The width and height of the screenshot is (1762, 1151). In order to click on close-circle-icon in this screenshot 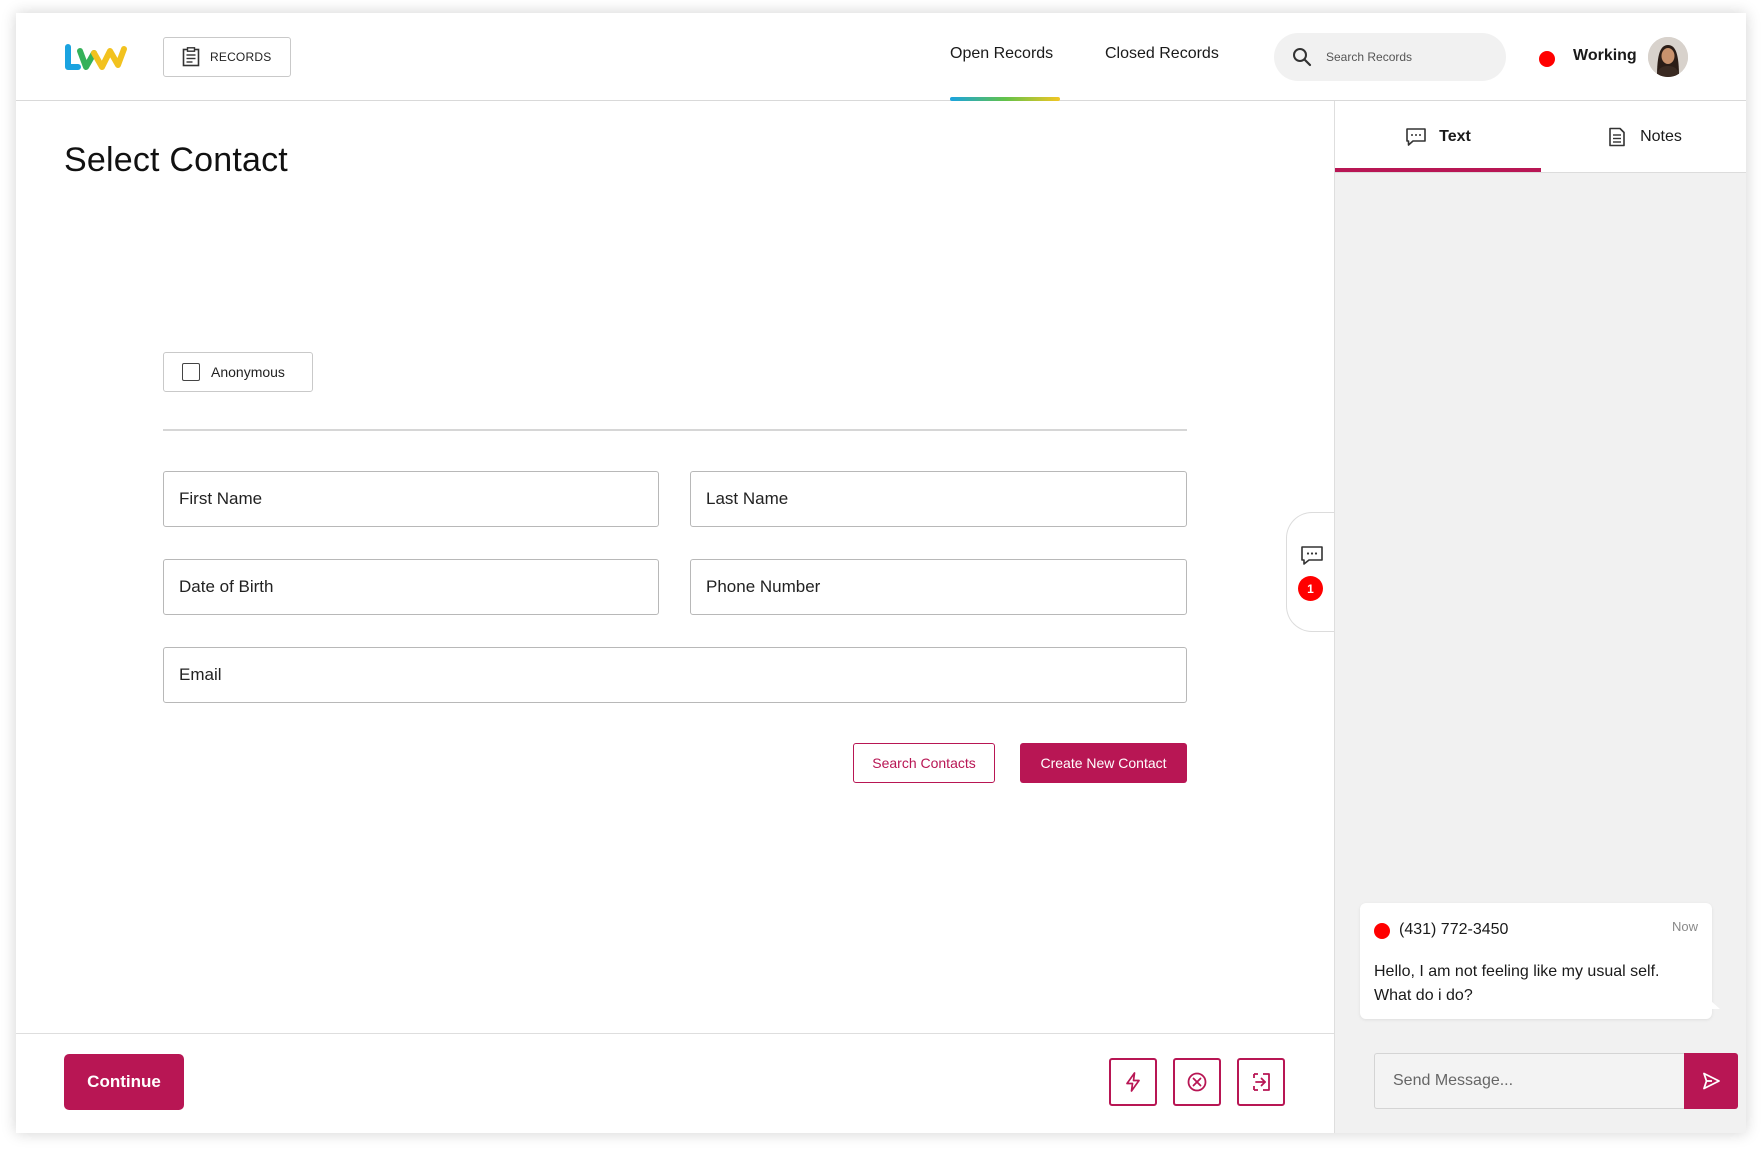, I will do `click(1197, 1082)`.